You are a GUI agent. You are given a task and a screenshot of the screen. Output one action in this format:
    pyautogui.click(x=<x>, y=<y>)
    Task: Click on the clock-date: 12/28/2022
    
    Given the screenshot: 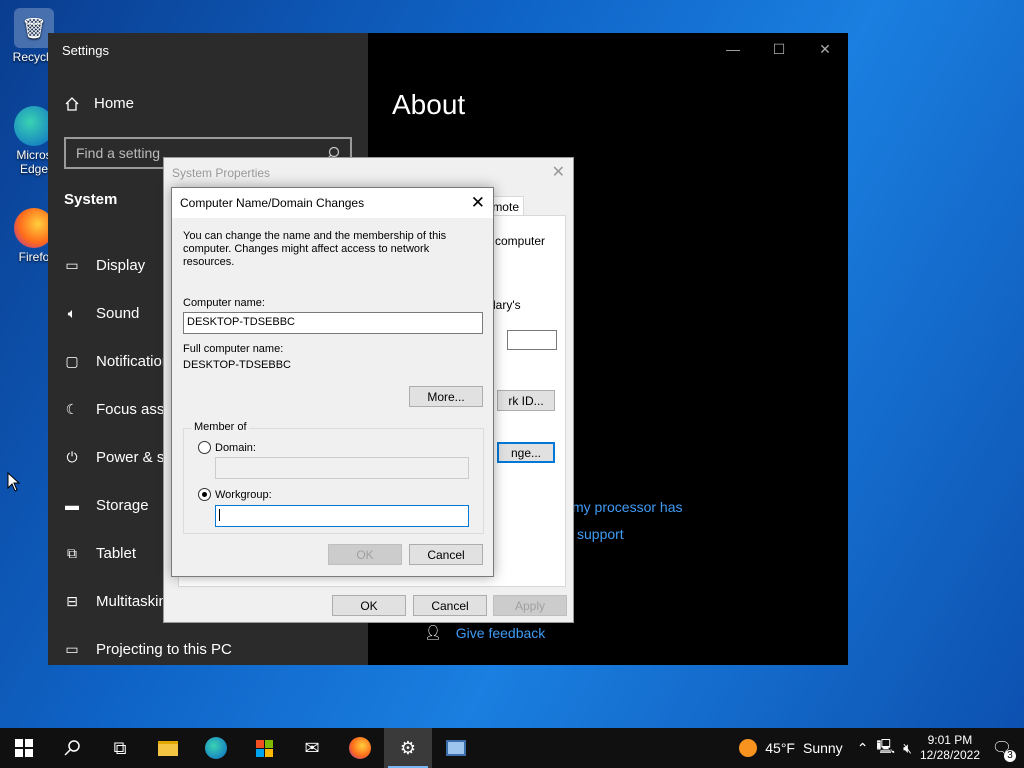 What is the action you would take?
    pyautogui.click(x=949, y=755)
    